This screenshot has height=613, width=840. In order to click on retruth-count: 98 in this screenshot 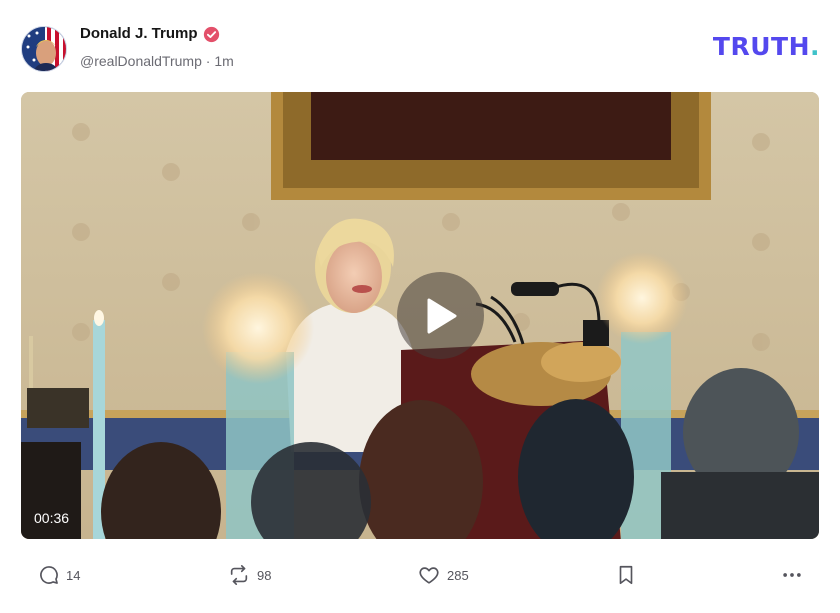, I will do `click(264, 575)`.